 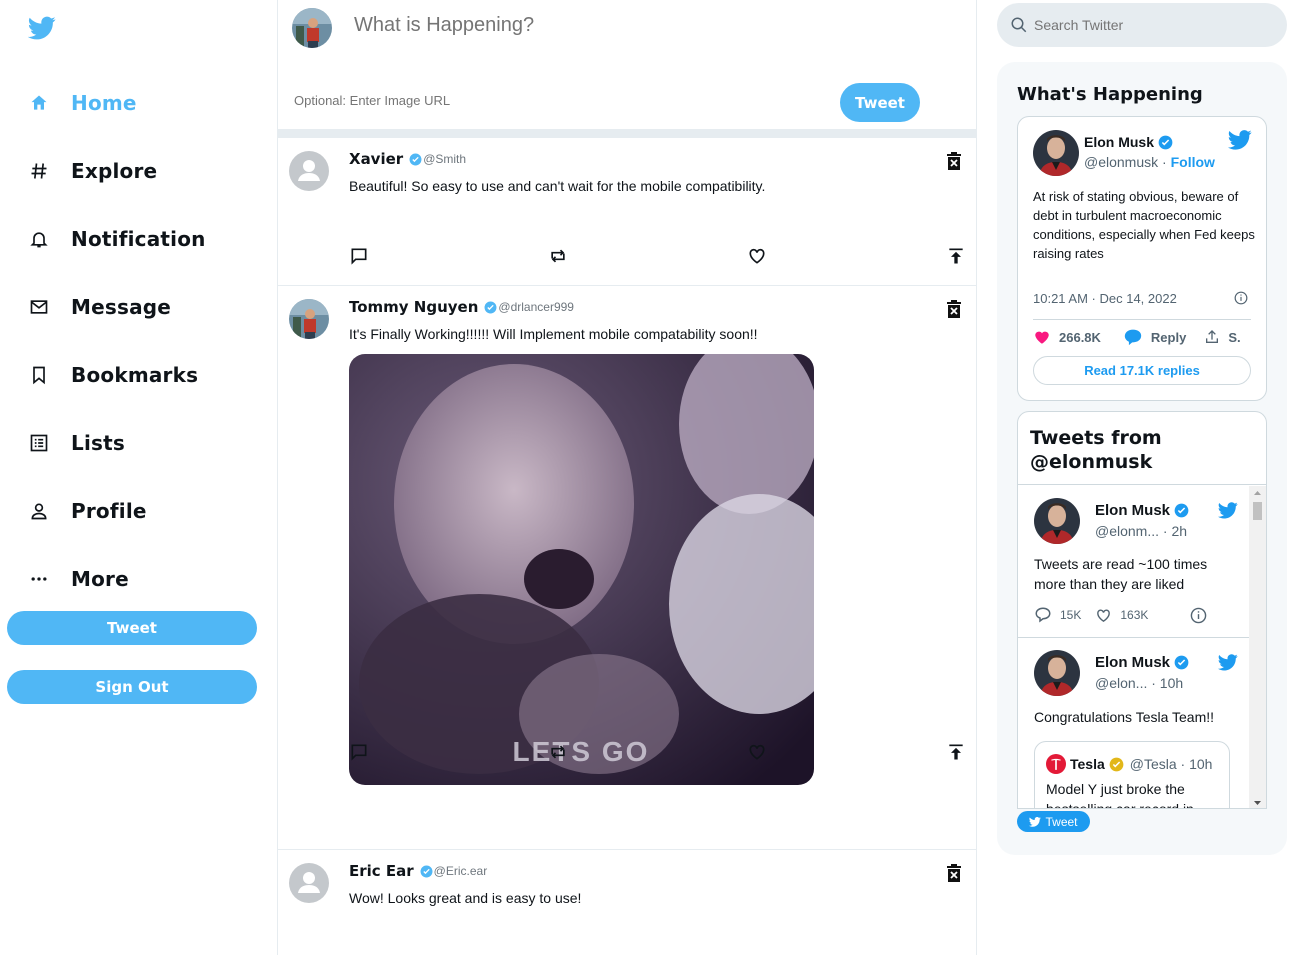 I want to click on sidebar-item-explore: Explore, so click(x=92, y=171).